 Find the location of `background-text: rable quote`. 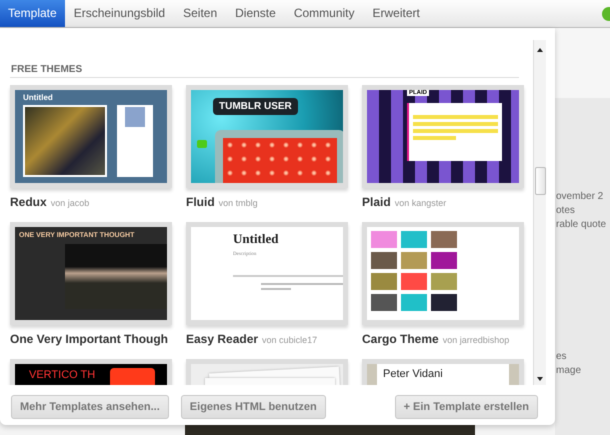

background-text: rable quote is located at coordinates (582, 225).